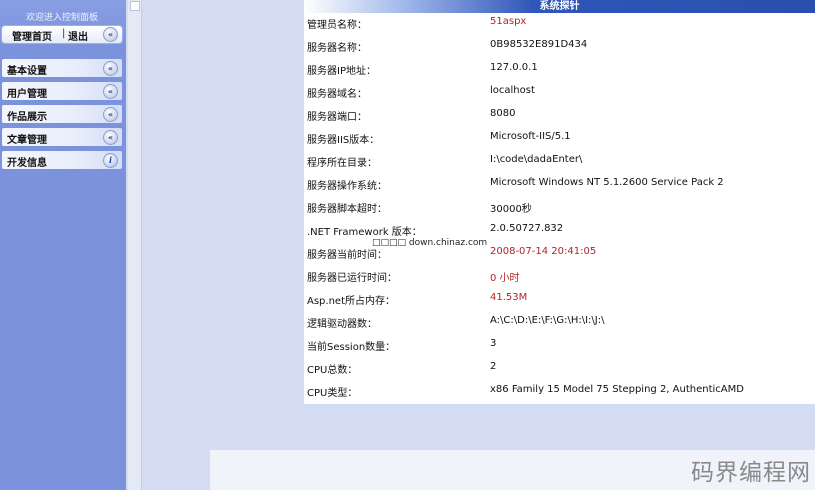 Image resolution: width=815 pixels, height=490 pixels. I want to click on row-label: 服务器名称：, so click(337, 48).